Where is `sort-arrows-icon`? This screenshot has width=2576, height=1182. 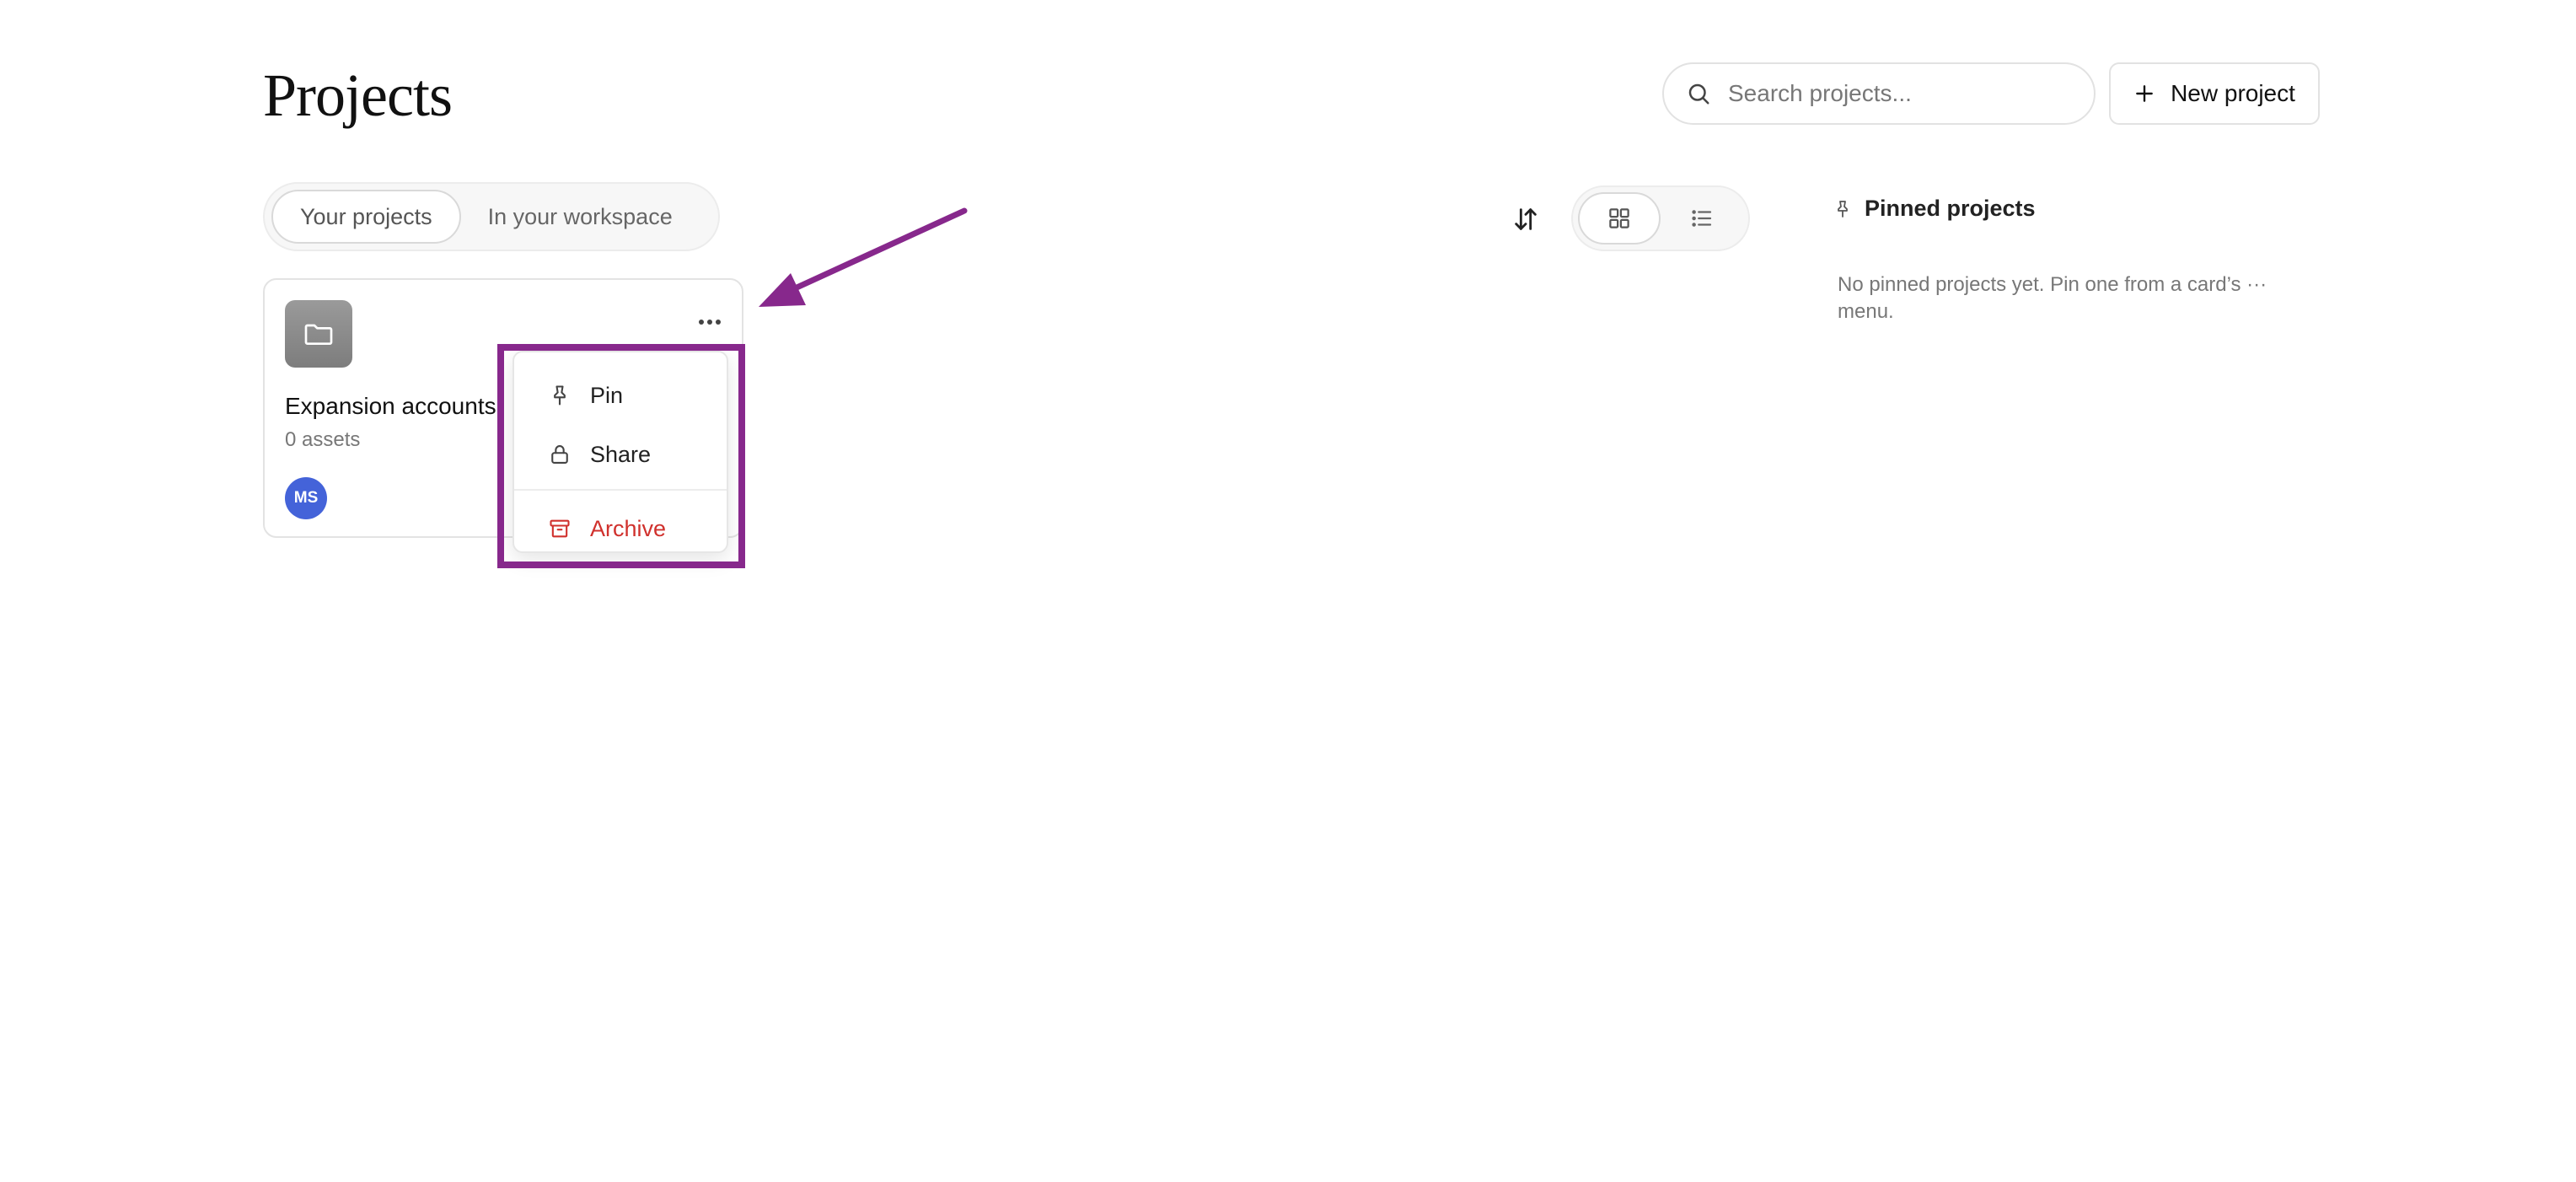 sort-arrows-icon is located at coordinates (1526, 219).